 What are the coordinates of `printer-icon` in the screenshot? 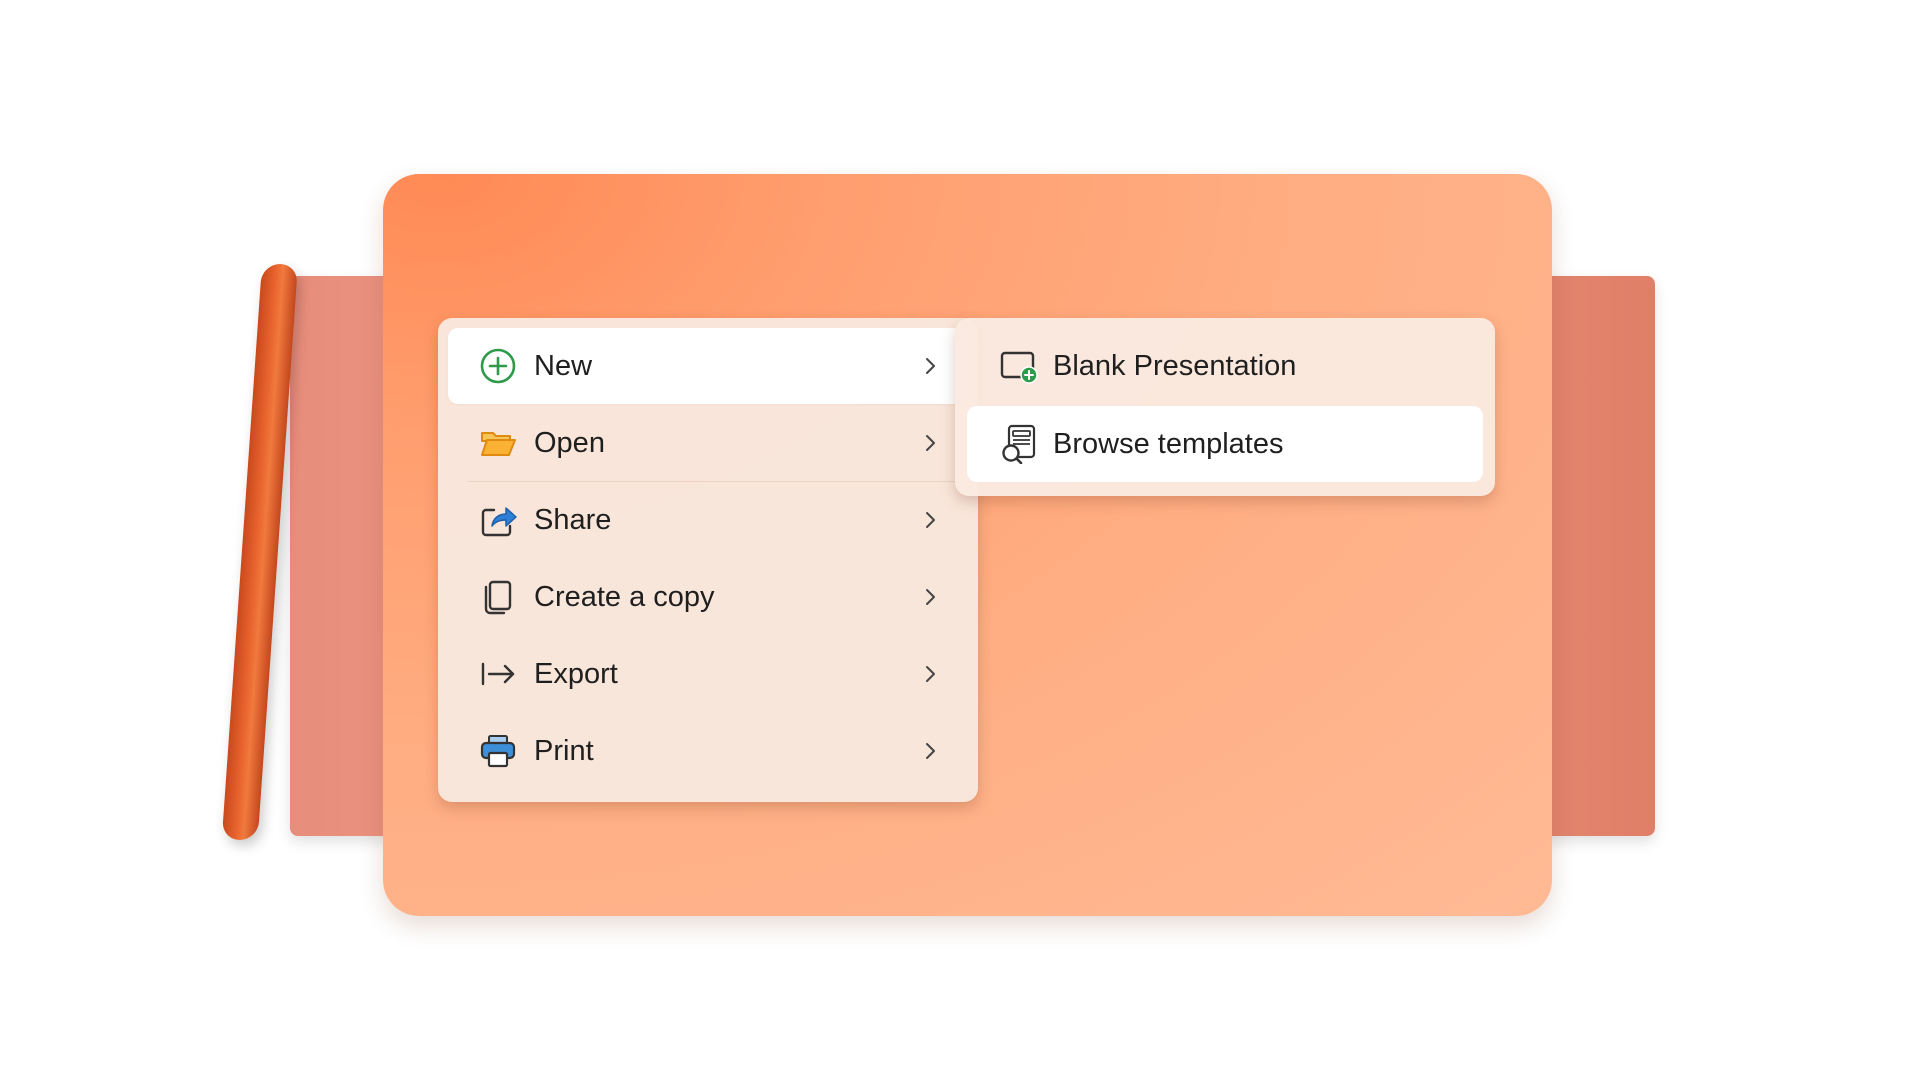 It's located at (498, 751).